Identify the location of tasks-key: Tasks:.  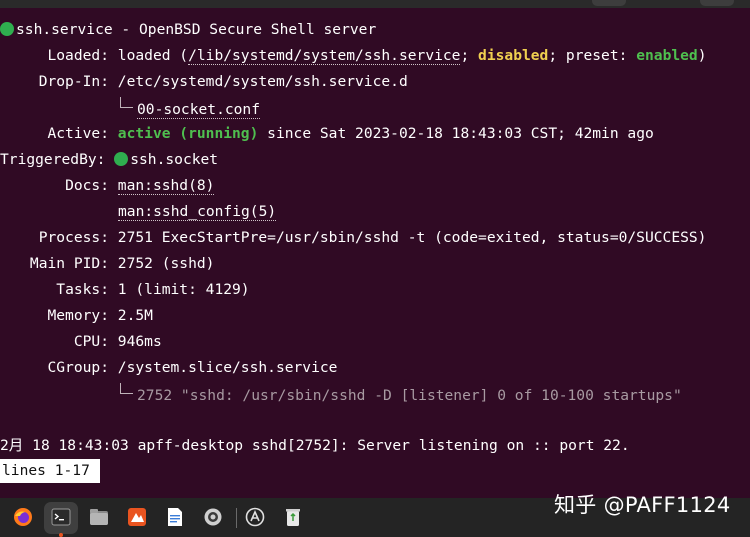
(82, 289).